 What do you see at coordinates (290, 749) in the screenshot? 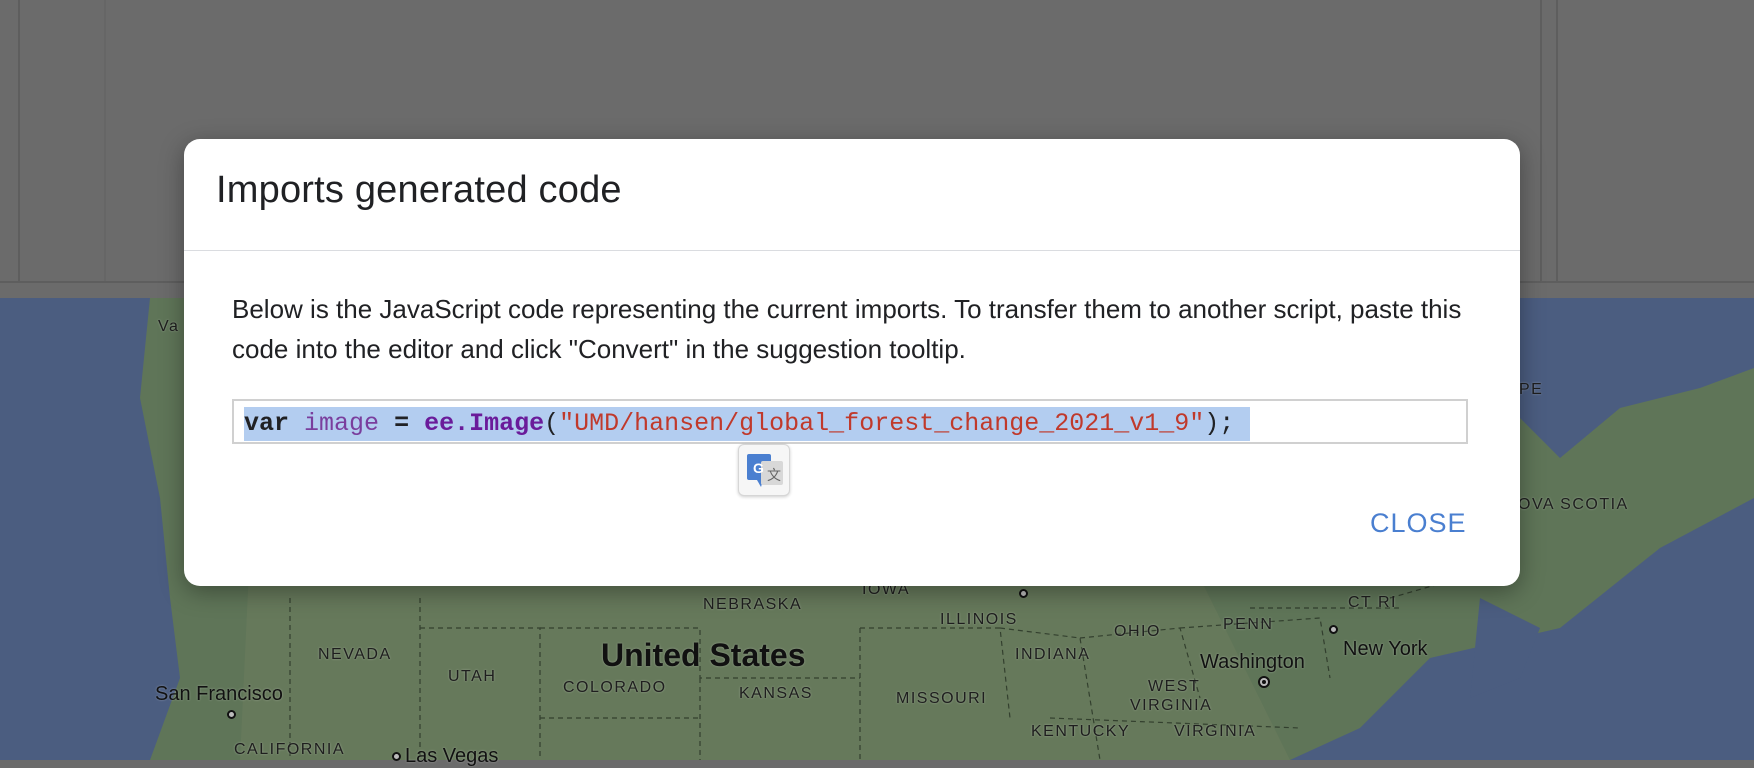
I see `map-label-california: CALIFORNIA` at bounding box center [290, 749].